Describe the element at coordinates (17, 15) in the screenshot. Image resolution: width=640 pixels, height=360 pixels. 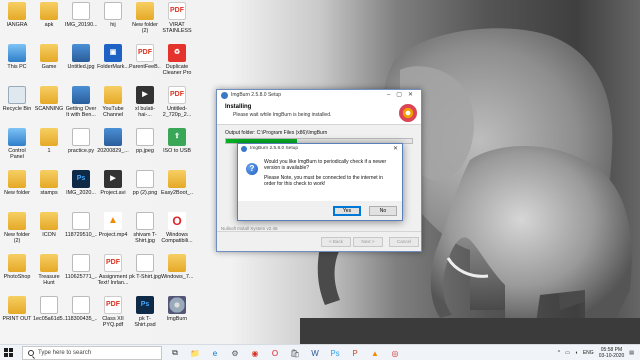
I see `desktop-icon: IANGRA` at that location.